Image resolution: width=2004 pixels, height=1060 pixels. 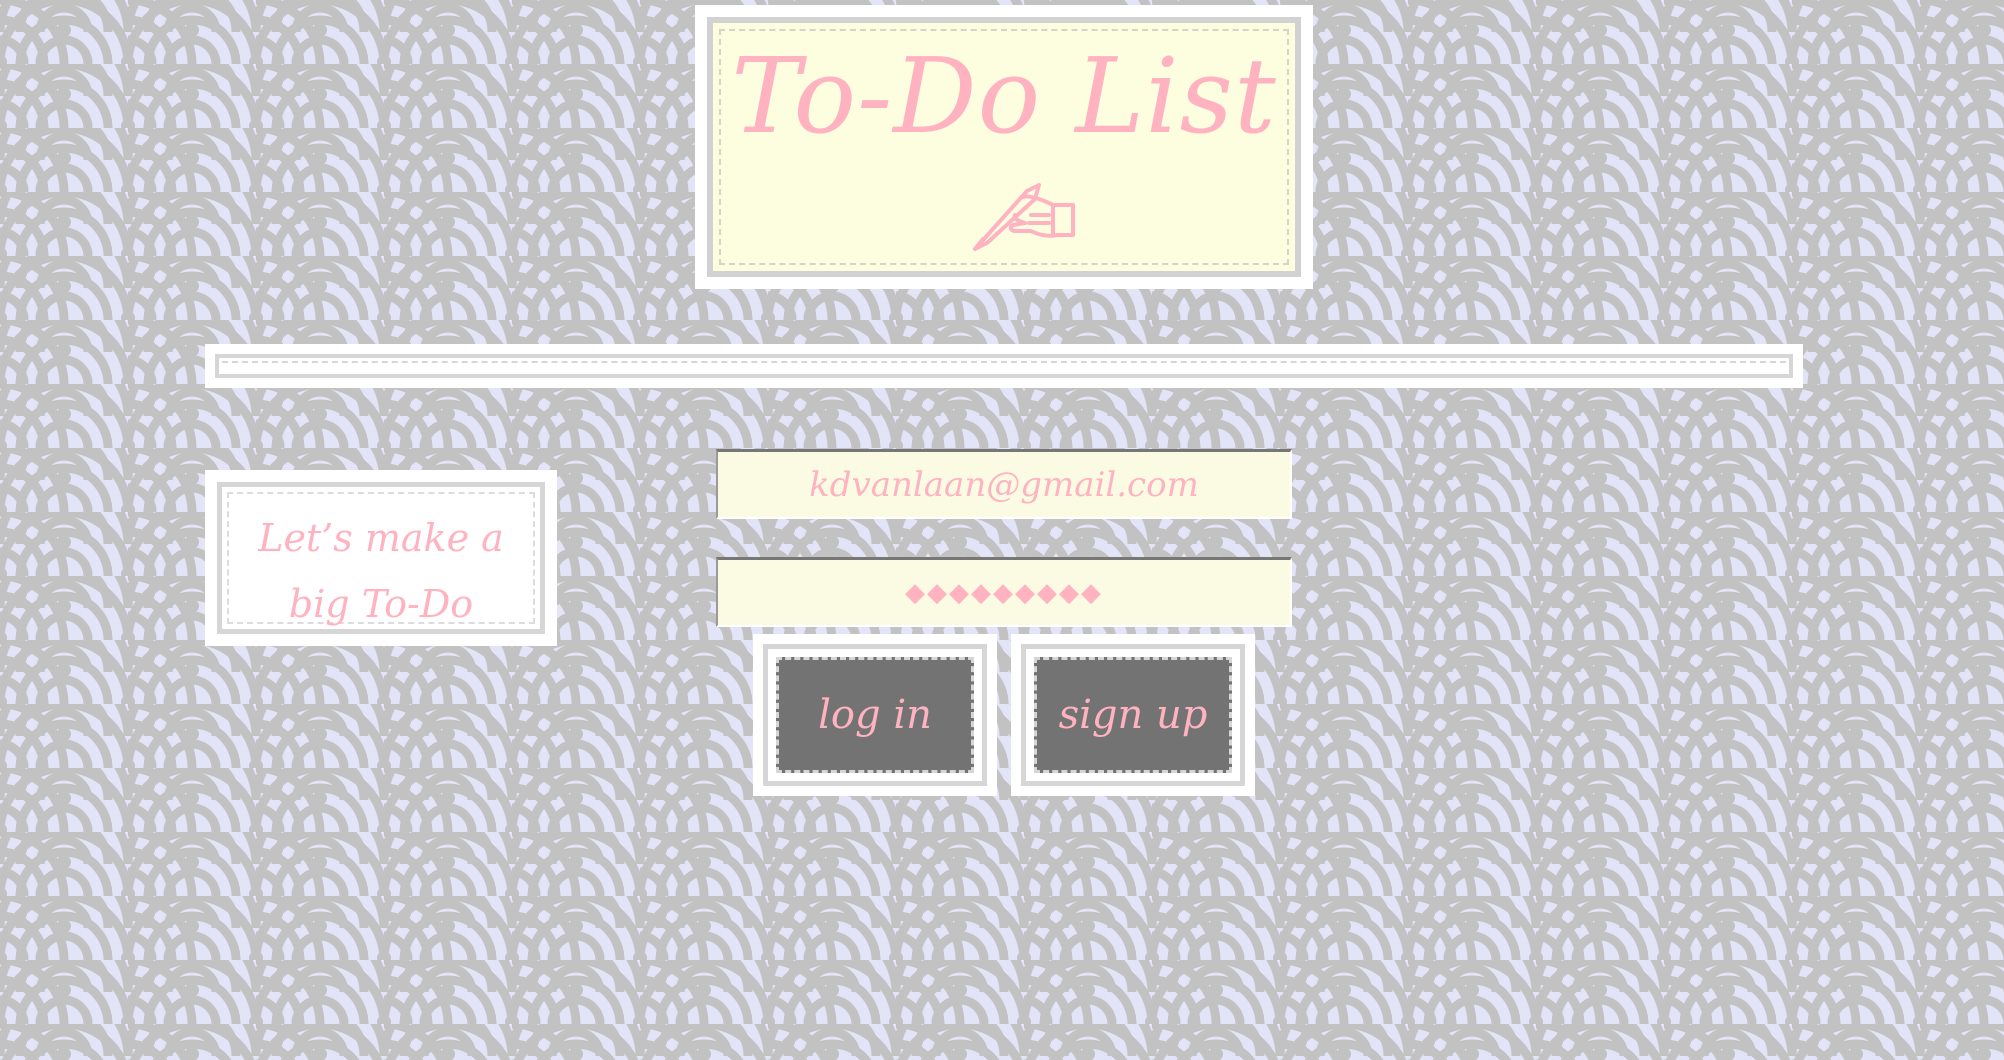 I want to click on login-button-label: log in, so click(x=875, y=715).